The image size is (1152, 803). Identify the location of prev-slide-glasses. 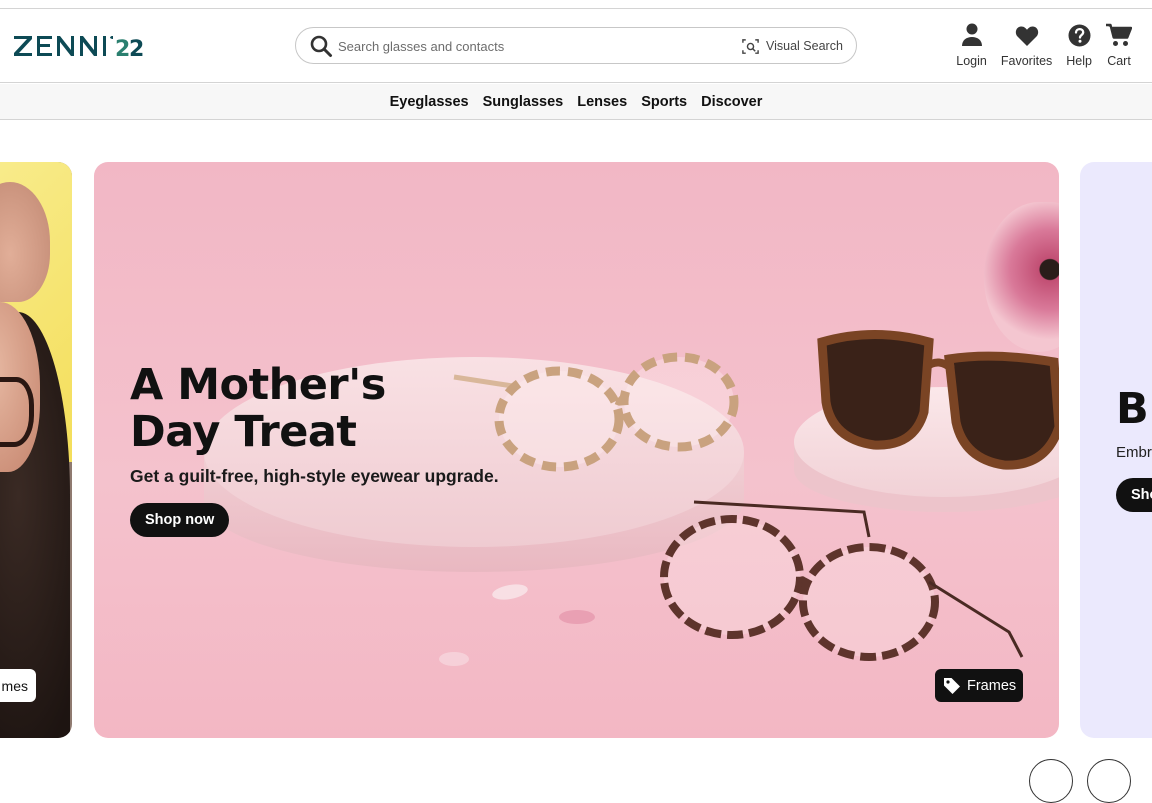
(17, 412).